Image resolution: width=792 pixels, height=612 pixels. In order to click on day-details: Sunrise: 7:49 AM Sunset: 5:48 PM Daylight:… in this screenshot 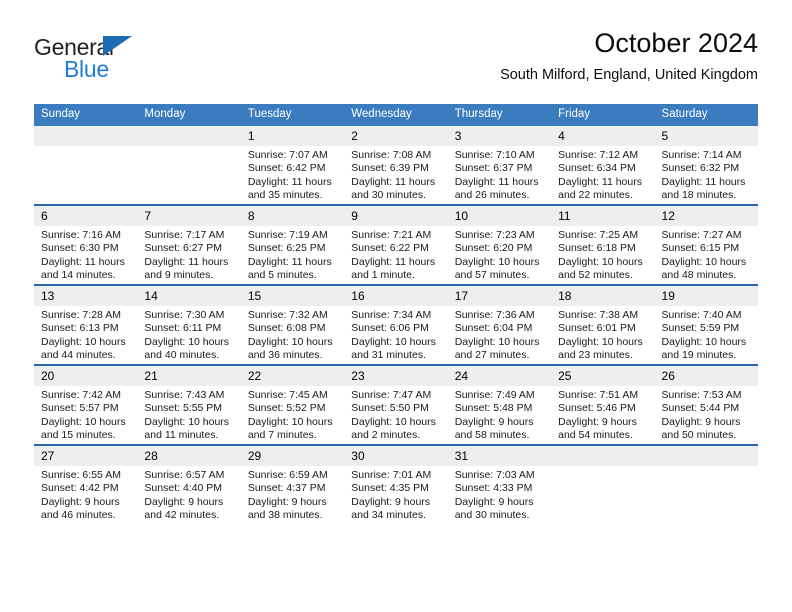, I will do `click(499, 414)`.